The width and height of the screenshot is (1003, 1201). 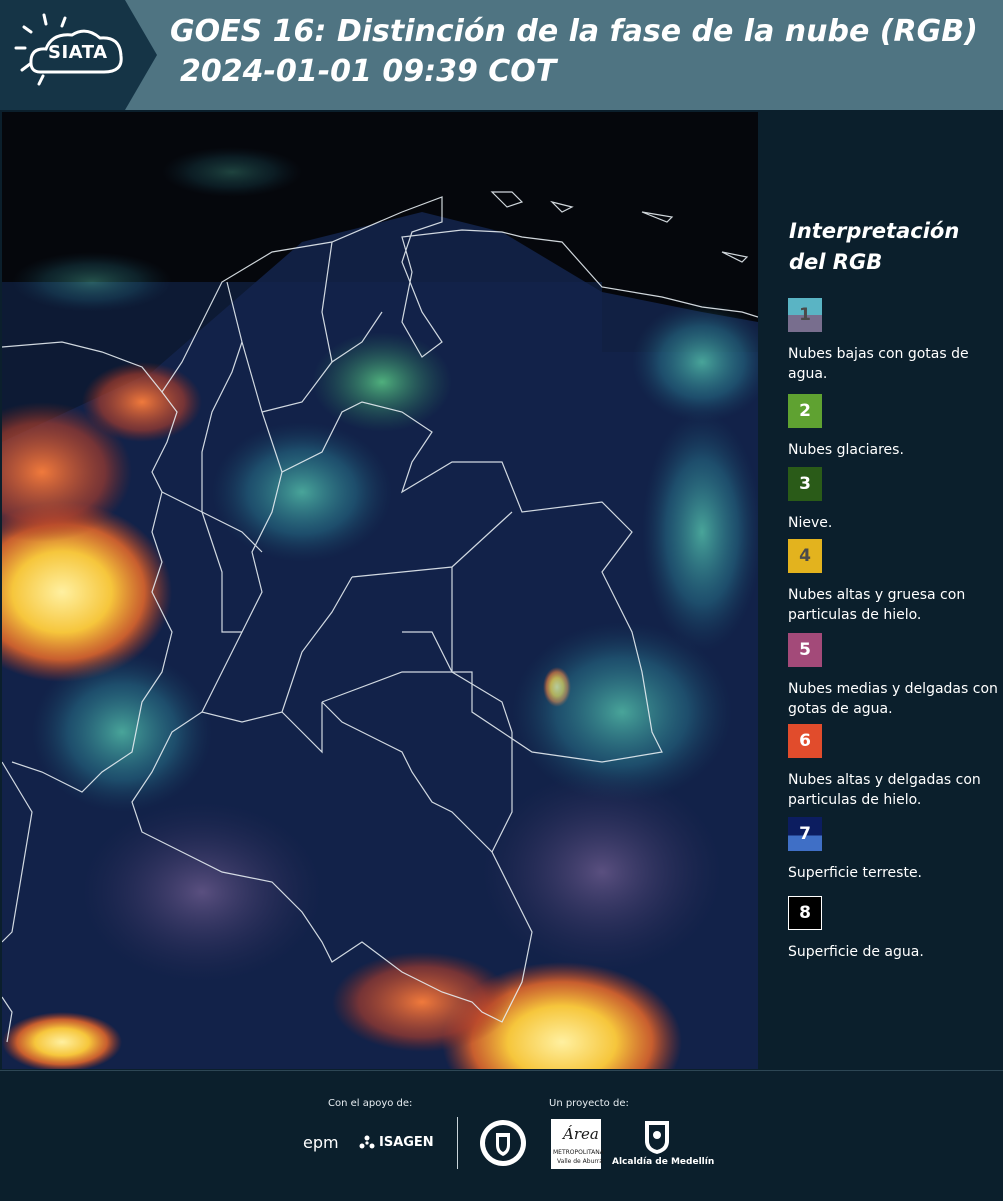 I want to click on legend-number-2: 2, so click(x=805, y=411).